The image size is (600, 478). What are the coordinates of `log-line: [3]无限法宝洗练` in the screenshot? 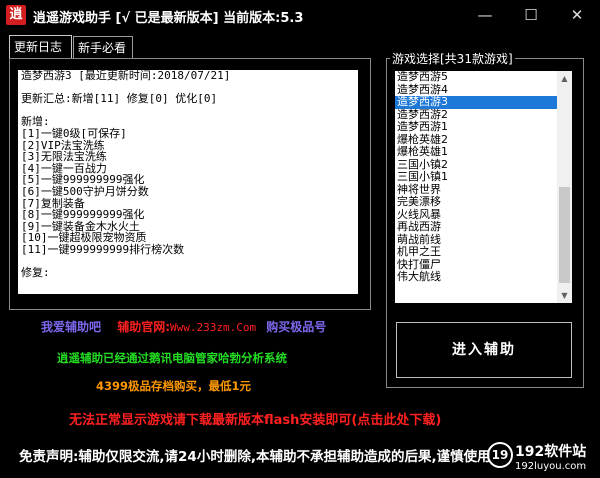 It's located at (64, 157).